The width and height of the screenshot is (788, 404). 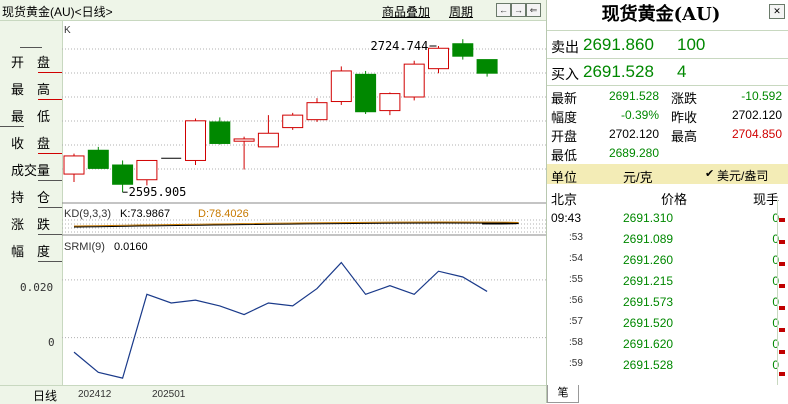 I want to click on kd-d-value: D:78.4026, so click(x=223, y=214).